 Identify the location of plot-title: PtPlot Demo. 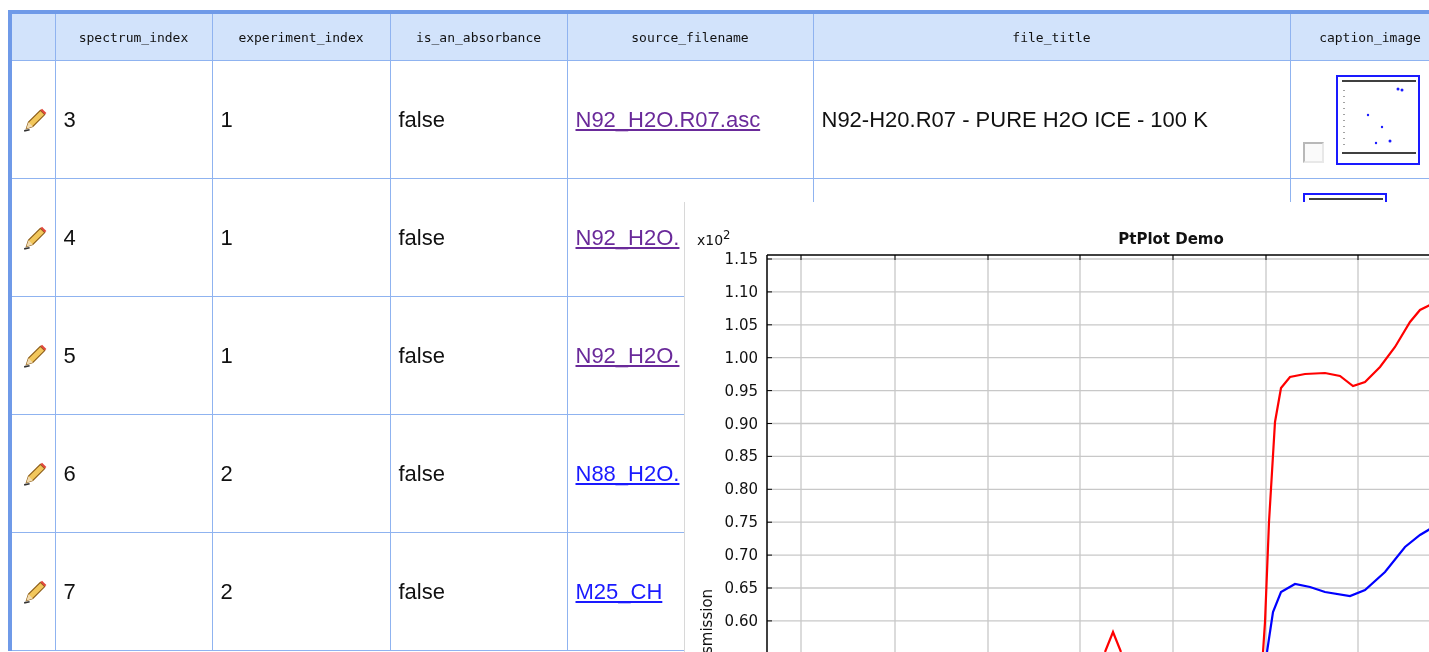
(1171, 239).